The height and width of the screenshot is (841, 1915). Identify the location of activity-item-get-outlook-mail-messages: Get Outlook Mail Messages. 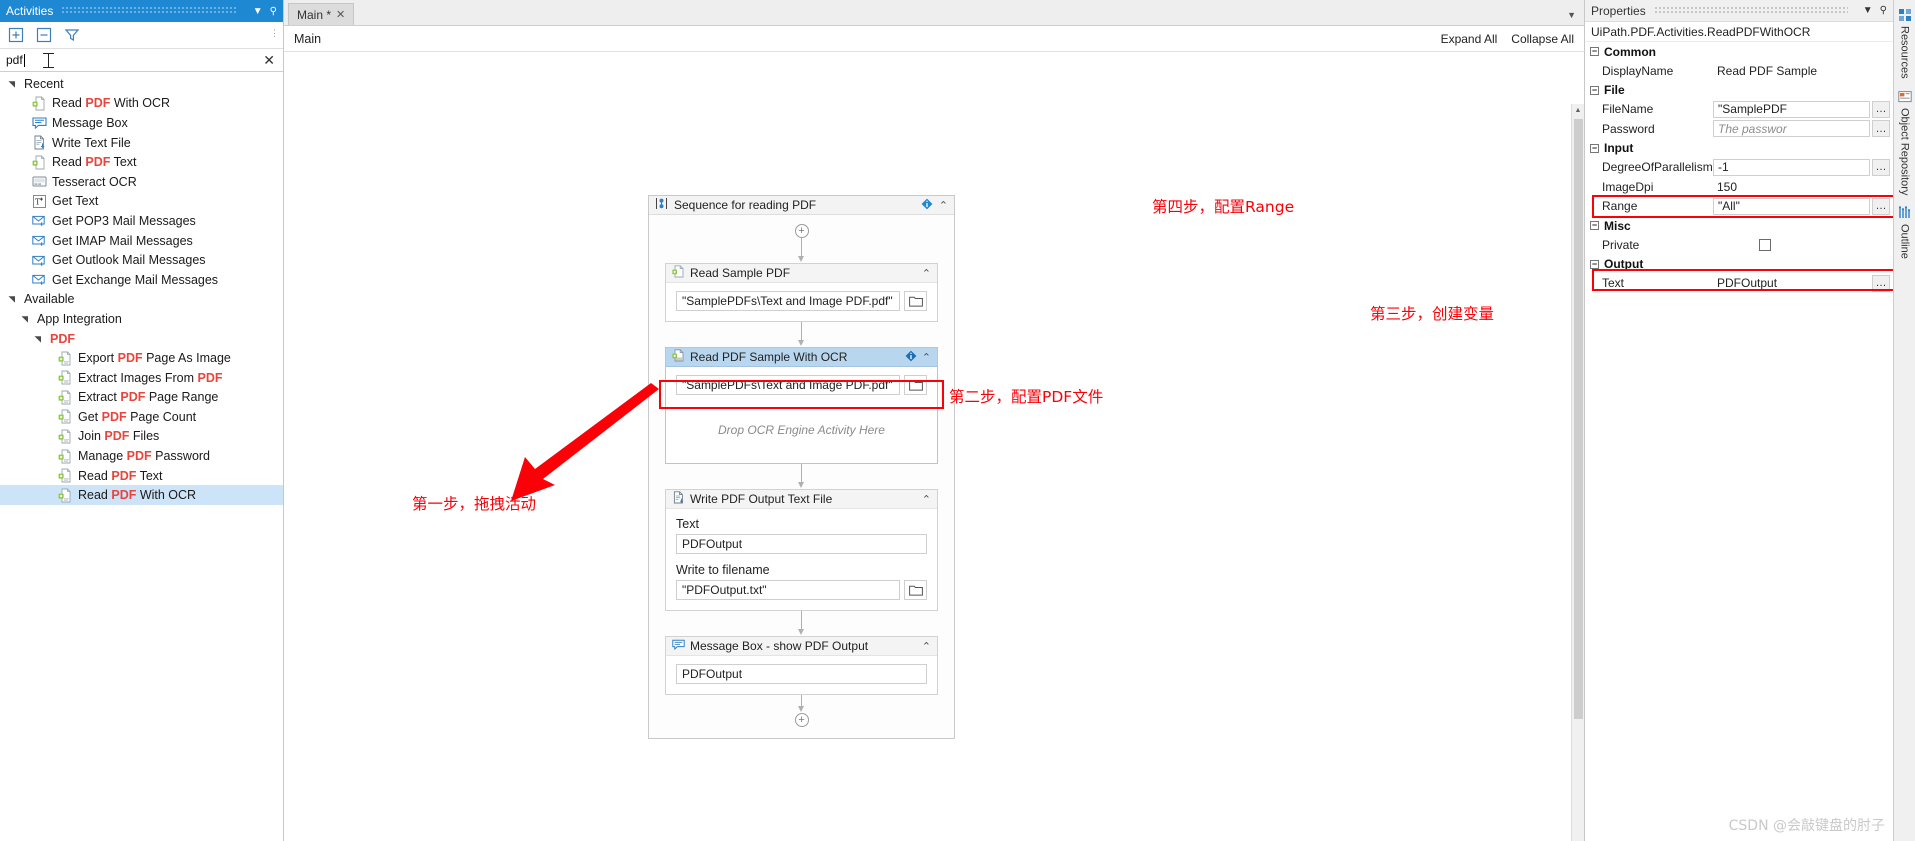
(141, 260).